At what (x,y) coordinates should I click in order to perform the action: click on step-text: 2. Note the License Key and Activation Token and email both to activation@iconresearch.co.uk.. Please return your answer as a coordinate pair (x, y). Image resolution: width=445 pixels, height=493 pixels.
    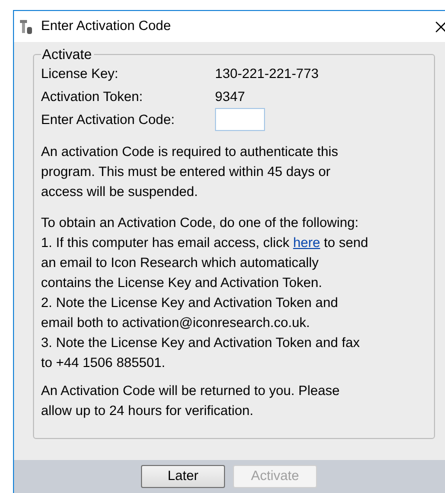
    Looking at the image, I should click on (190, 313).